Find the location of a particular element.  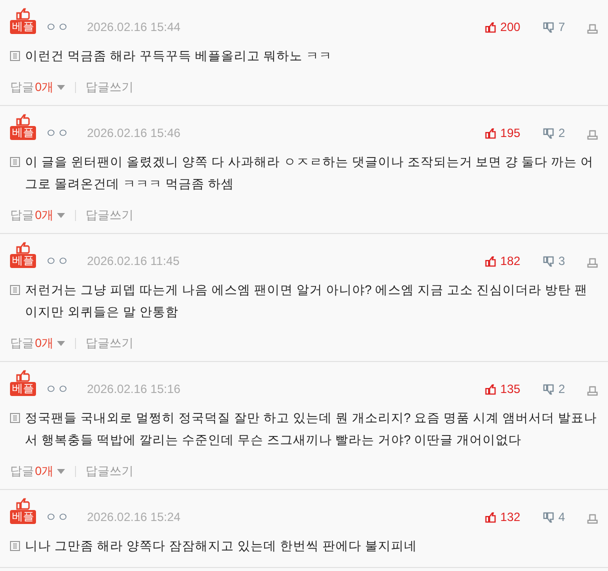

like-button: 182 is located at coordinates (502, 261).